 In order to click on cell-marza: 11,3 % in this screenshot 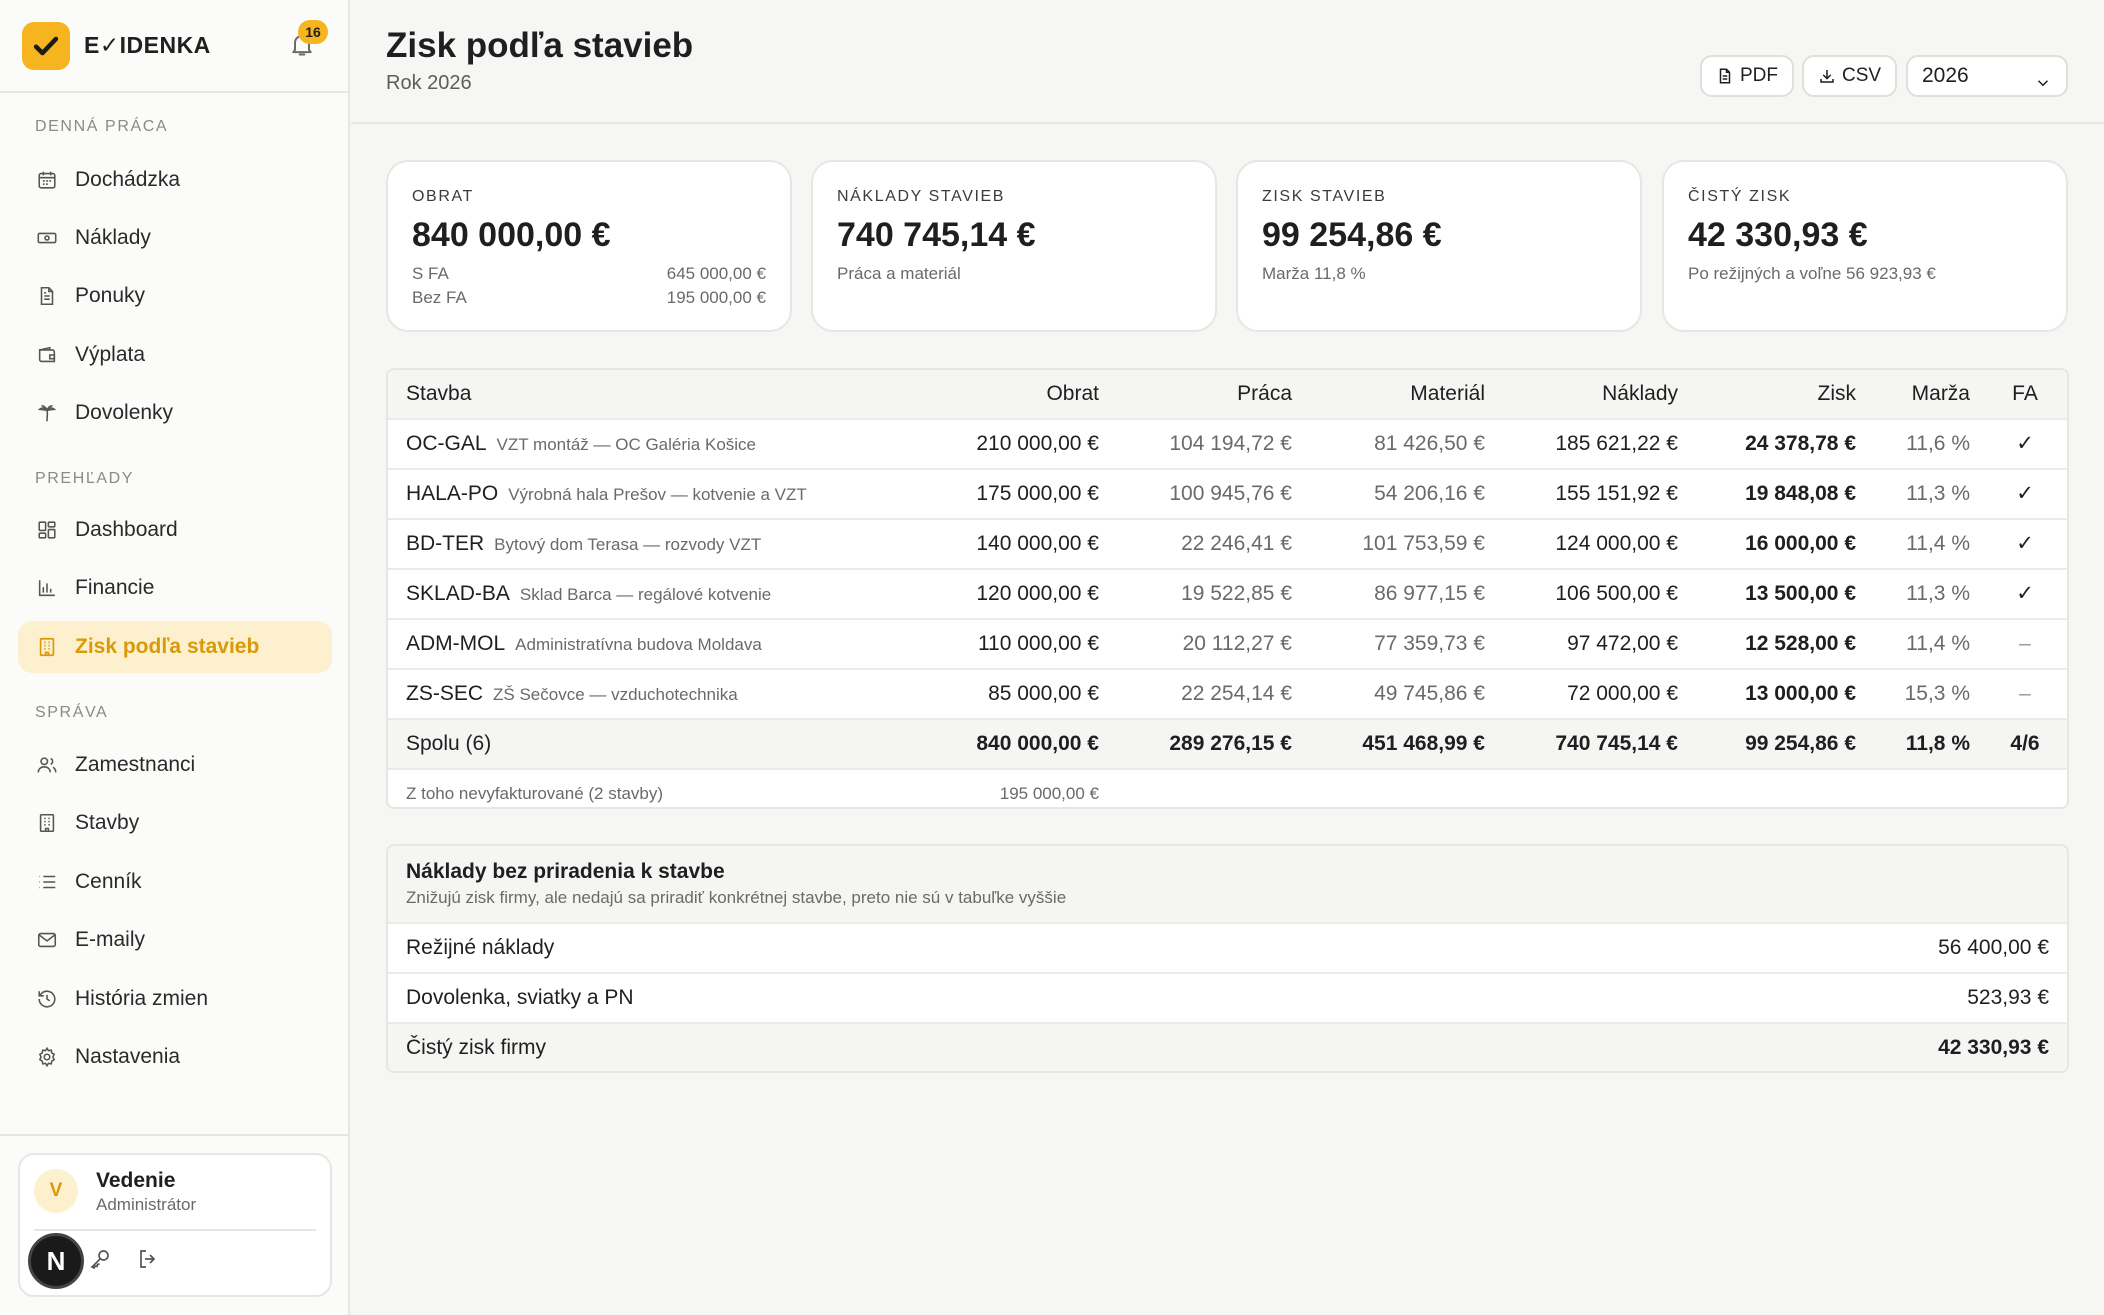, I will do `click(1938, 593)`.